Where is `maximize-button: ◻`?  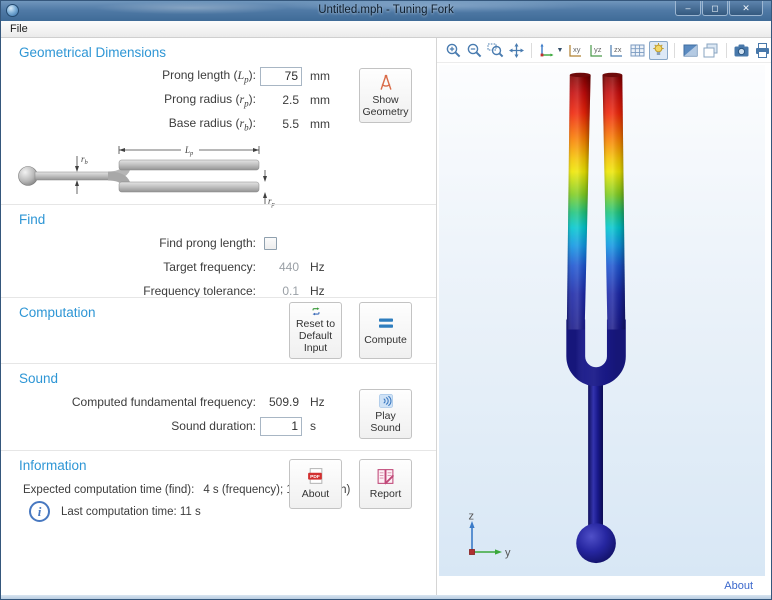
maximize-button: ◻ is located at coordinates (715, 8).